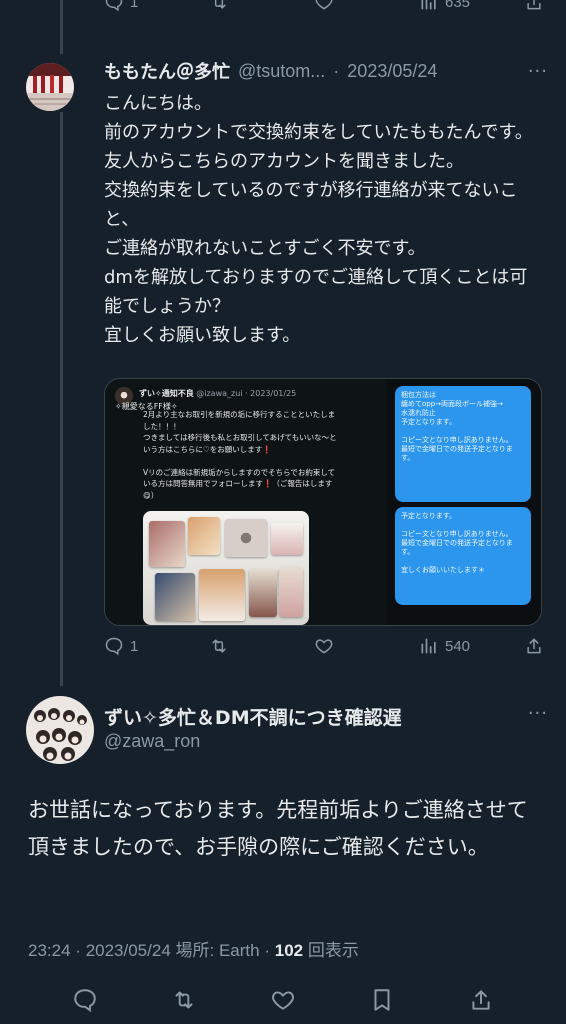 The height and width of the screenshot is (1024, 566). I want to click on mini-display-name: ずい✧通知不良, so click(166, 393).